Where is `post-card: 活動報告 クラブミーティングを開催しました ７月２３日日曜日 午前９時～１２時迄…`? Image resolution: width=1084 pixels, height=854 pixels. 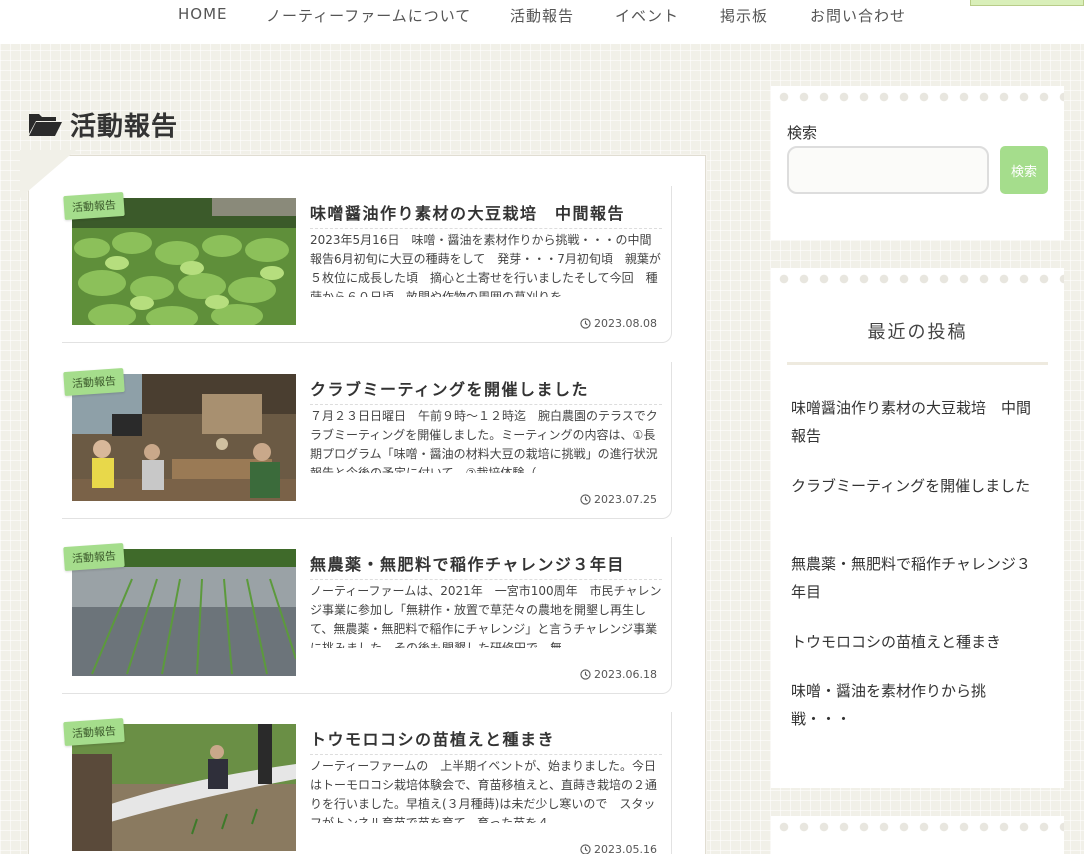 post-card: 活動報告 クラブミーティングを開催しました ７月２３日日曜日 午前９時～１２時迄… is located at coordinates (367, 440).